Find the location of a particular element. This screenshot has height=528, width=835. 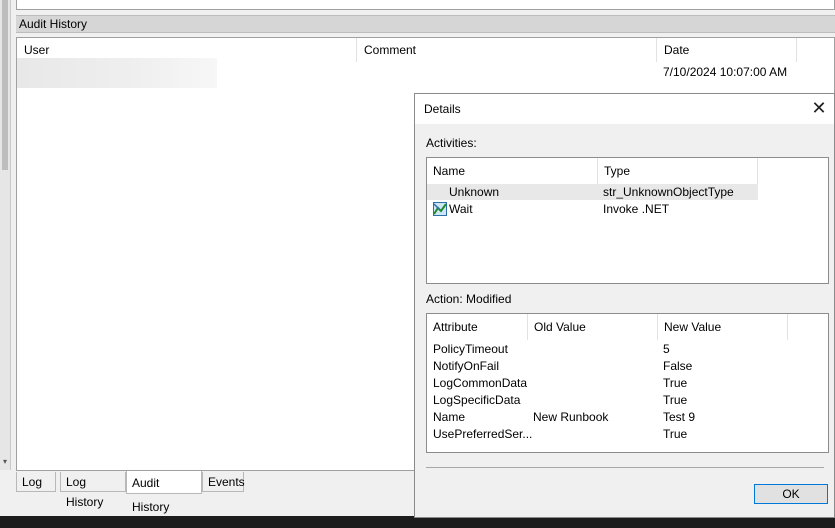

runbook-activity-icon is located at coordinates (440, 209).